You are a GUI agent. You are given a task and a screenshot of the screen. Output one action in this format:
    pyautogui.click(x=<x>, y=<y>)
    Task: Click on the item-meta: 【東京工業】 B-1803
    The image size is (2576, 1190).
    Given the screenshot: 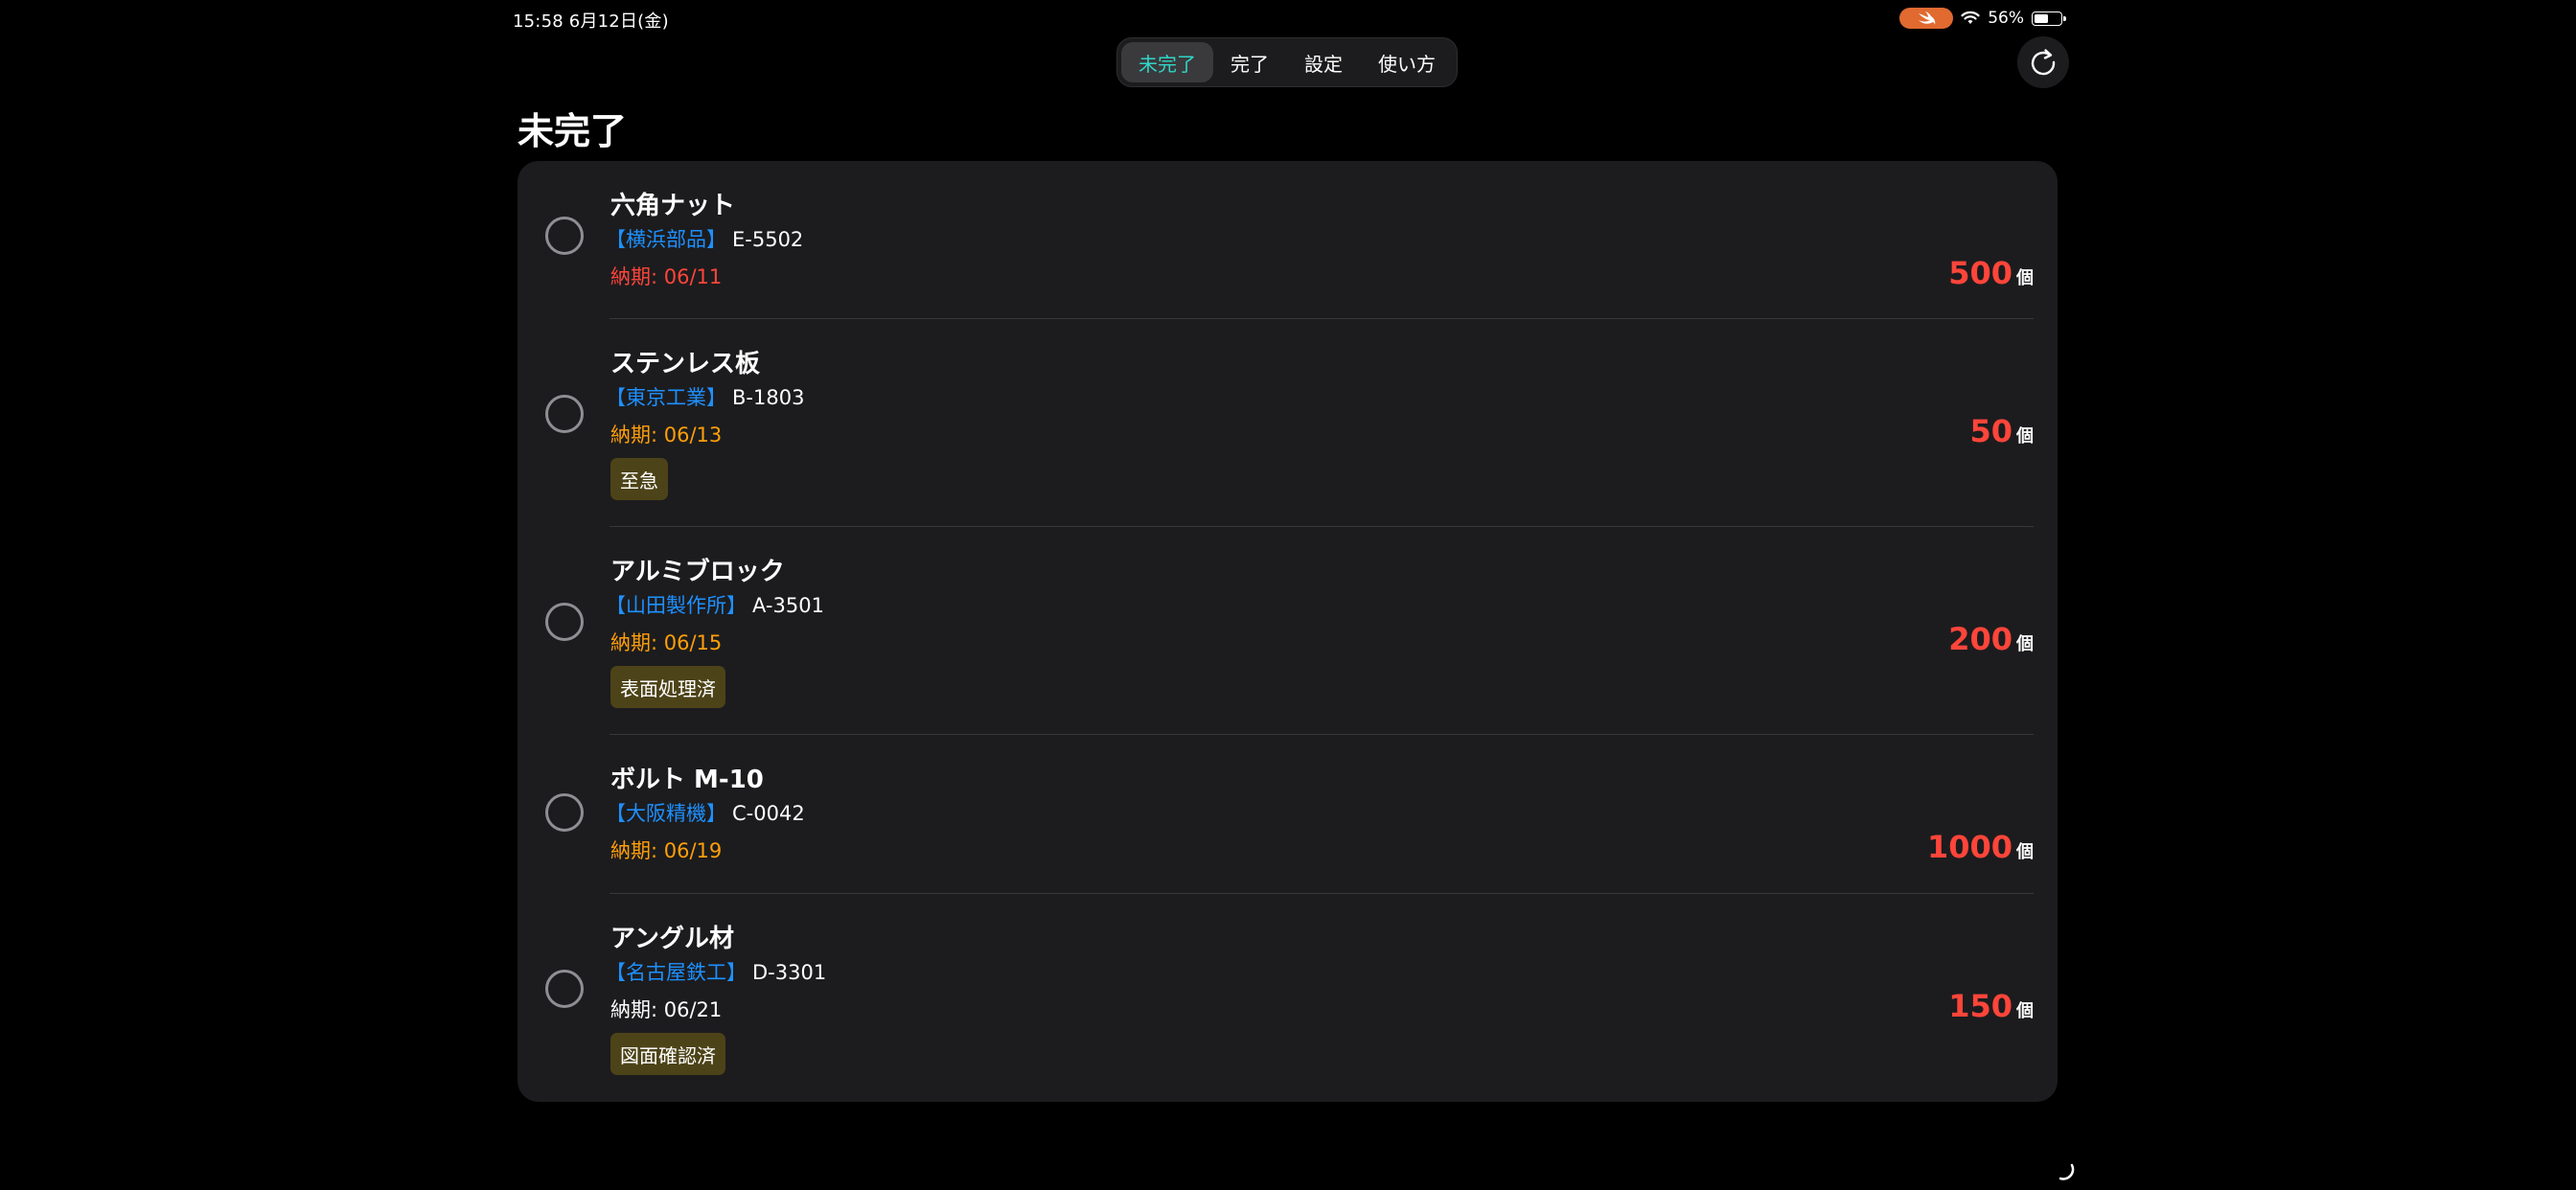 What is the action you would take?
    pyautogui.click(x=705, y=397)
    